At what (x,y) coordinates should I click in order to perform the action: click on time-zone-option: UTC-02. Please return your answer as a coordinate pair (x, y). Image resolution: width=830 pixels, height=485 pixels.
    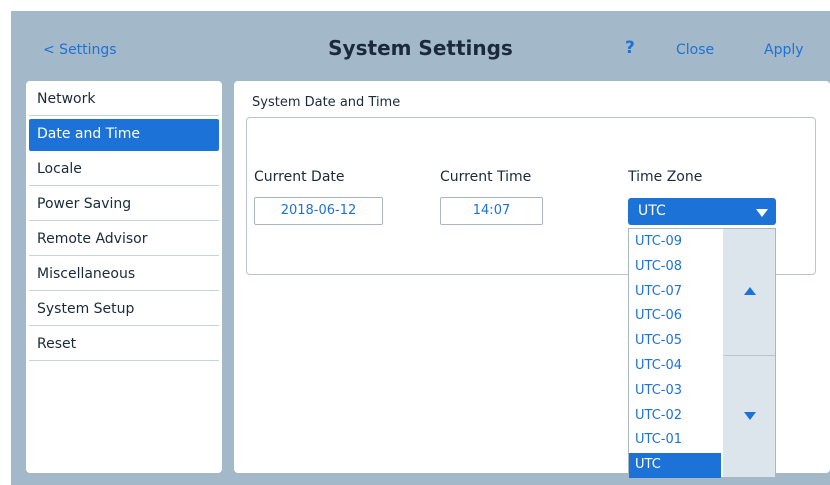
    Looking at the image, I should click on (675, 416).